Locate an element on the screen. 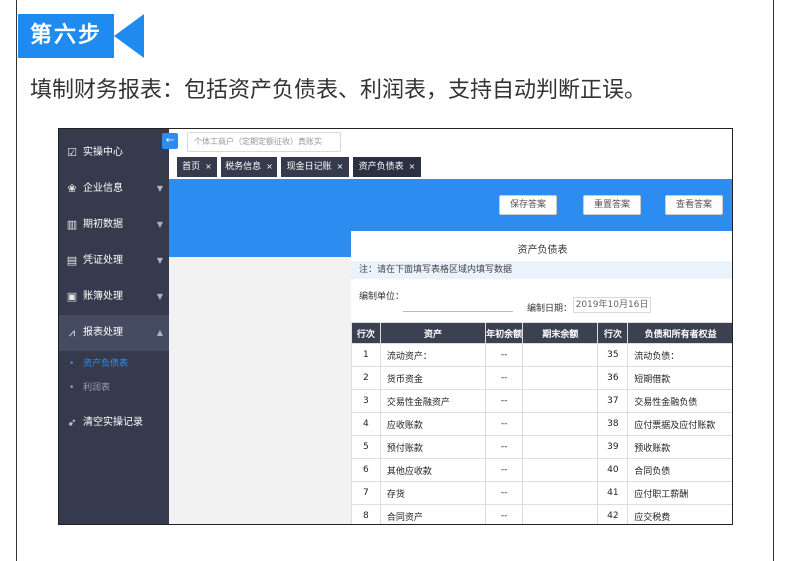 This screenshot has height=561, width=790. row-number-cell: 42 is located at coordinates (613, 514).